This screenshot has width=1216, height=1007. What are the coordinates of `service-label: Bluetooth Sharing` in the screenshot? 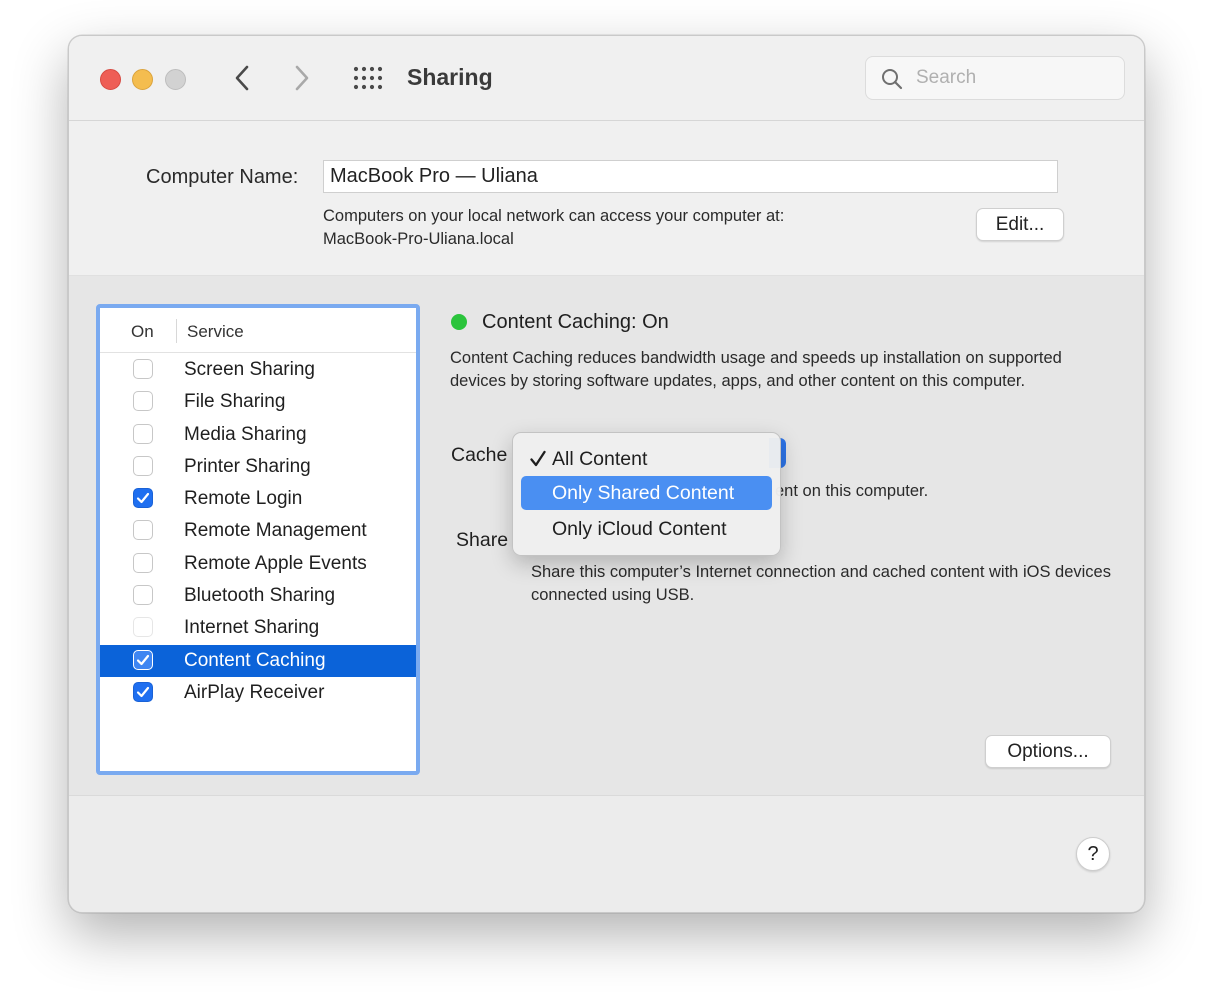 It's located at (260, 596).